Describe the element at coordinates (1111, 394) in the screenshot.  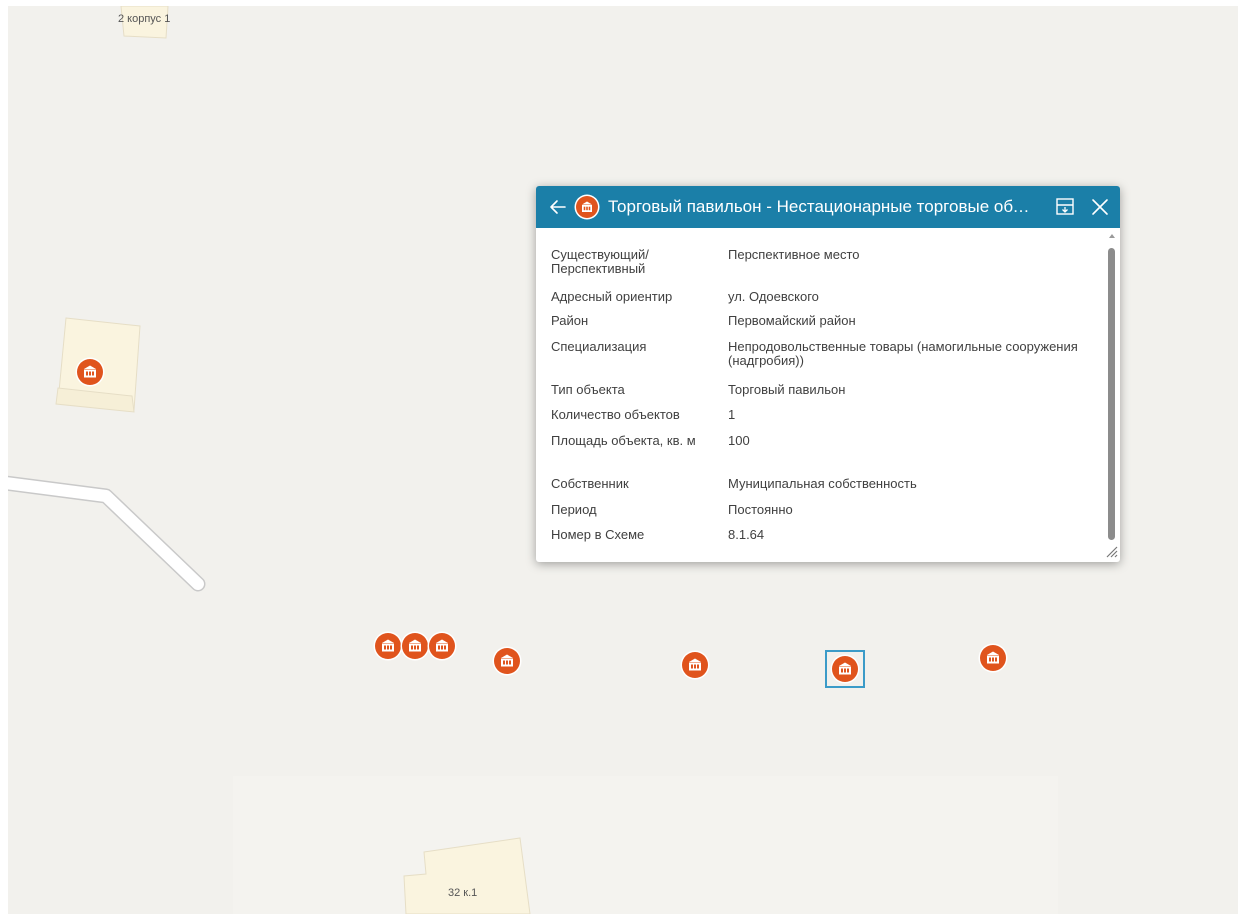
I see `scrollbar-thumb` at that location.